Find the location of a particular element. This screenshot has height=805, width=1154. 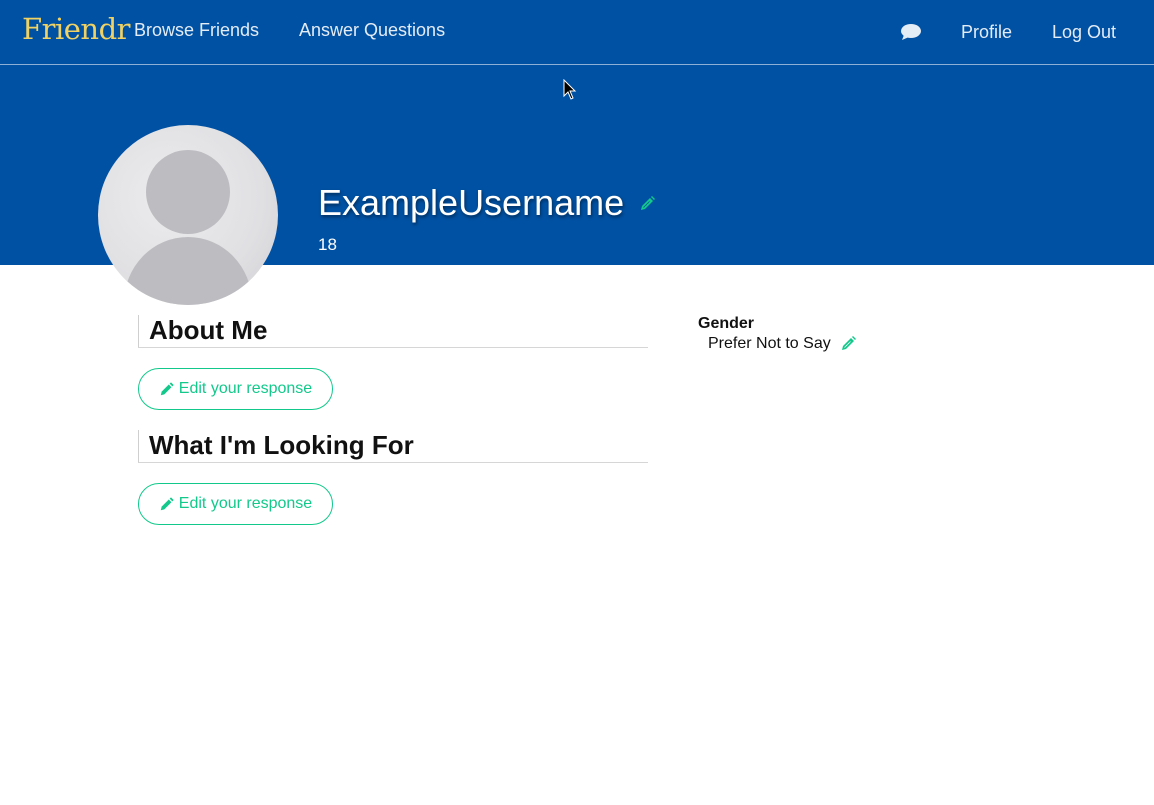

profile-age: 18 is located at coordinates (327, 244).